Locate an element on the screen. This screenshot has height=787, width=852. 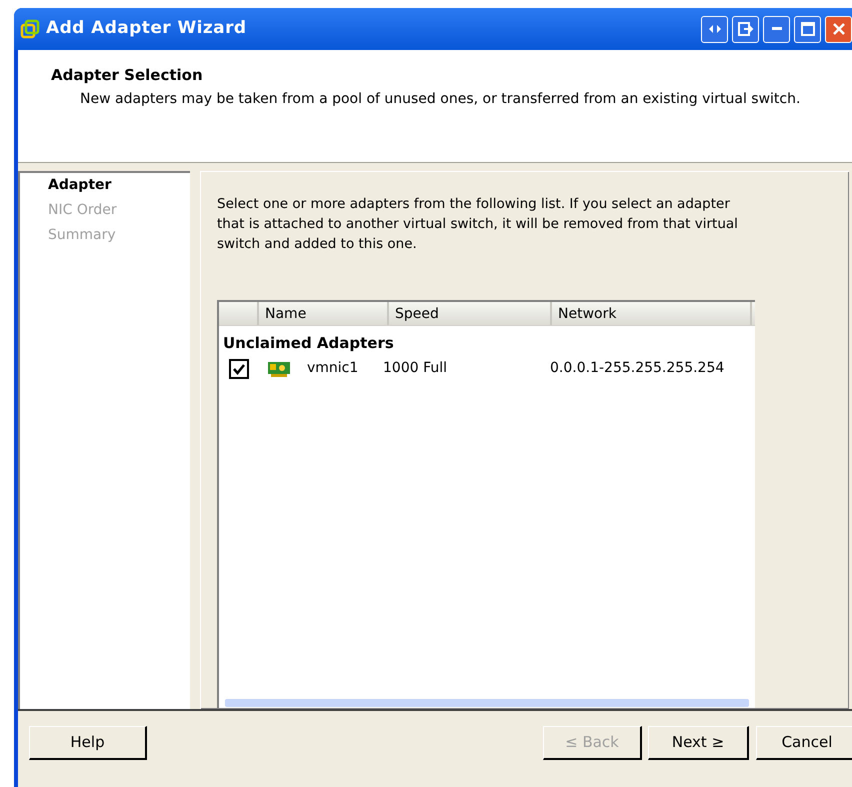
step-item: Summary is located at coordinates (82, 235).